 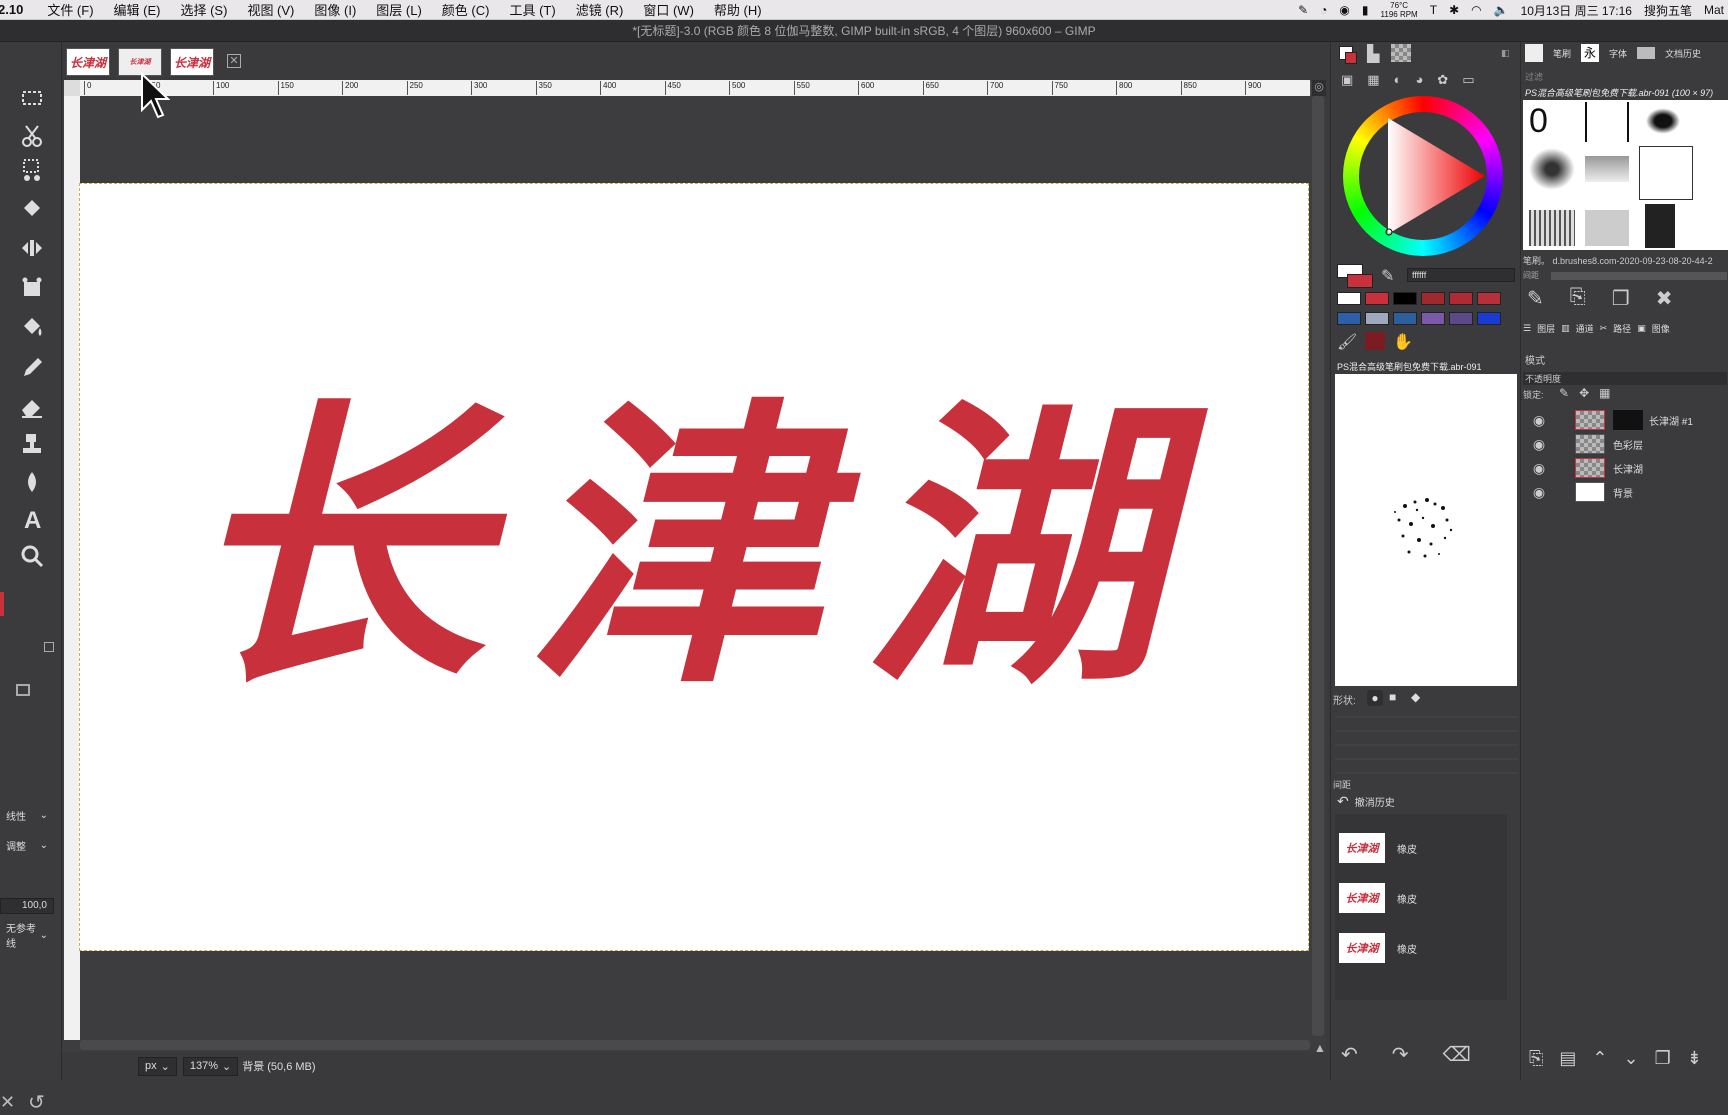 What do you see at coordinates (695, 1045) in the screenshot?
I see `horizontal-scrollbar` at bounding box center [695, 1045].